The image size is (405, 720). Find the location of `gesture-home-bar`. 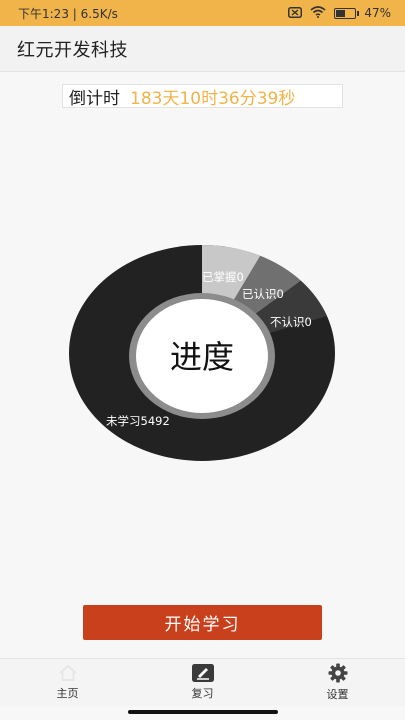

gesture-home-bar is located at coordinates (203, 712).